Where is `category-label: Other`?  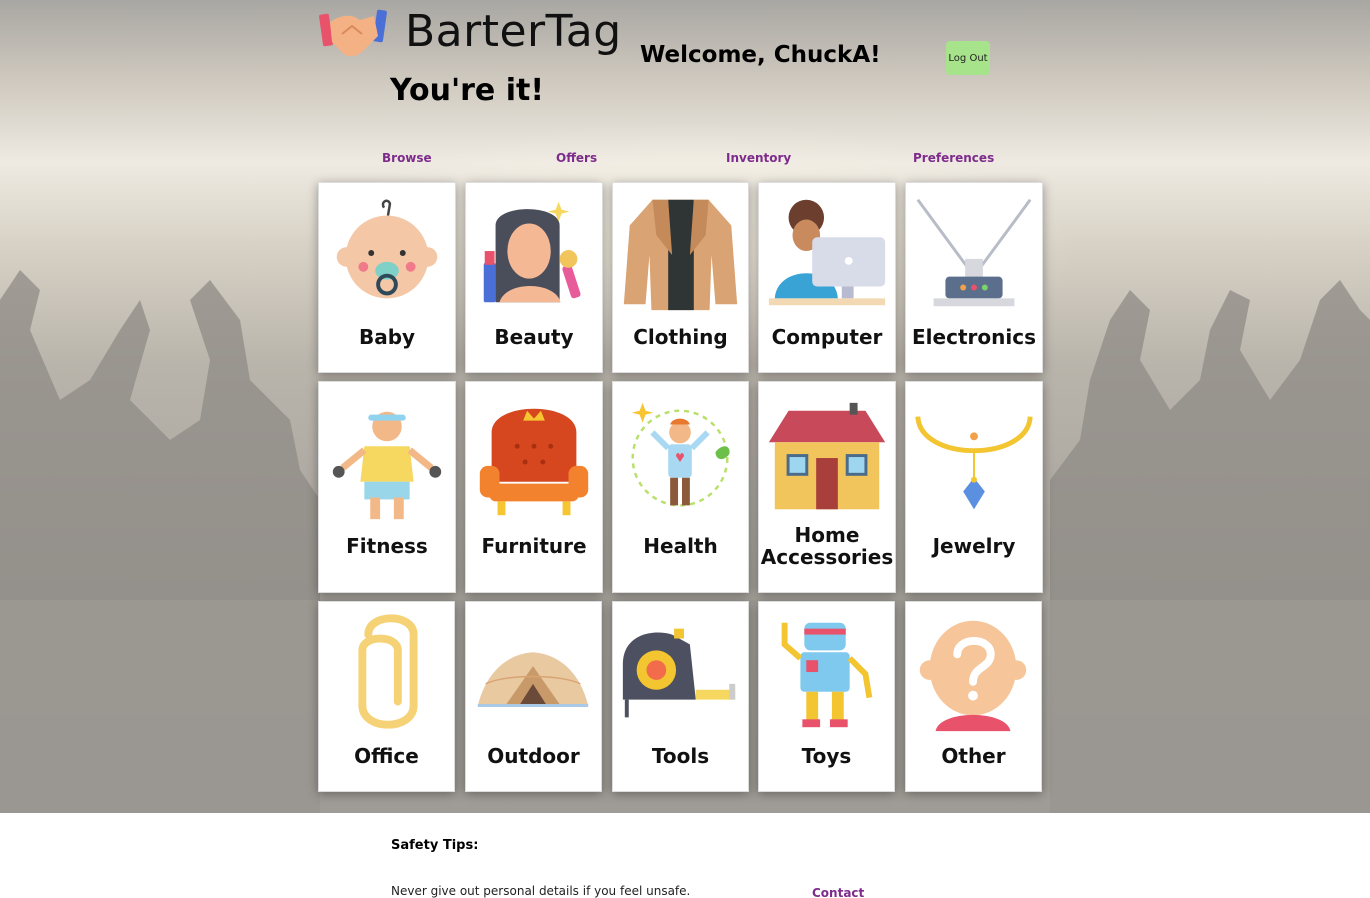
category-label: Other is located at coordinates (973, 756).